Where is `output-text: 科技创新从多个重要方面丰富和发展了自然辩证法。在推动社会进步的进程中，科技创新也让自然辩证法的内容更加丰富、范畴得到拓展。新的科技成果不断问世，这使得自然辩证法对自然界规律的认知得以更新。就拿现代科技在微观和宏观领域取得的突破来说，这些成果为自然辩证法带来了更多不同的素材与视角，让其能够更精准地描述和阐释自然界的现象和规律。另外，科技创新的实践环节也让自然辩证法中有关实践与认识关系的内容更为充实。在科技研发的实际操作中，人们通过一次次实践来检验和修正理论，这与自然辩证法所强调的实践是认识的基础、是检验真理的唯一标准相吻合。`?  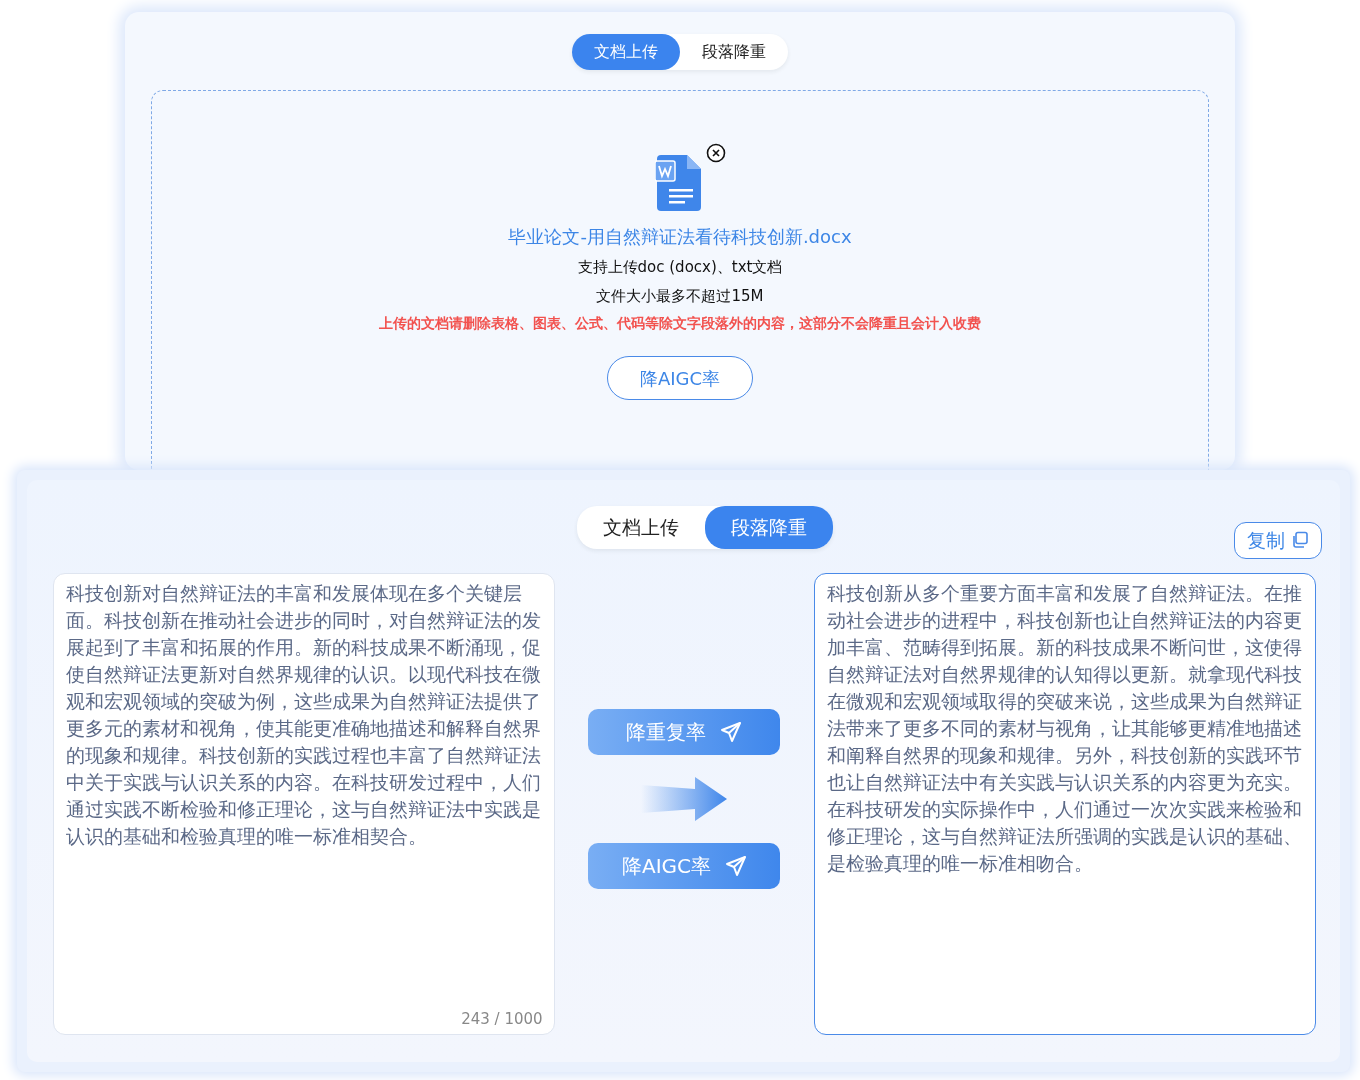
output-text: 科技创新从多个重要方面丰富和发展了自然辩证法。在推动社会进步的进程中，科技创新也让自然辩证法的内容更加丰富、范畴得到拓展。新的科技成果不断问世，这使得自然辩证法对自然界规律的认知得以更新。就拿现代科技在微观和宏观领域取得的突破来说，这些成果为自然辩证法带来了更多不同的素材与视角，让其能够更精准地描述和阐释自然界的现象和规律。另外，科技创新的实践环节也让自然辩证法中有关实践与认识关系的内容更为充实。在科技研发的实际操作中，人们通过一次次实践来检验和修正理论，这与自然辩证法所强调的实践是认识的基础、是检验真理的唯一标准相吻合。 is located at coordinates (1065, 728).